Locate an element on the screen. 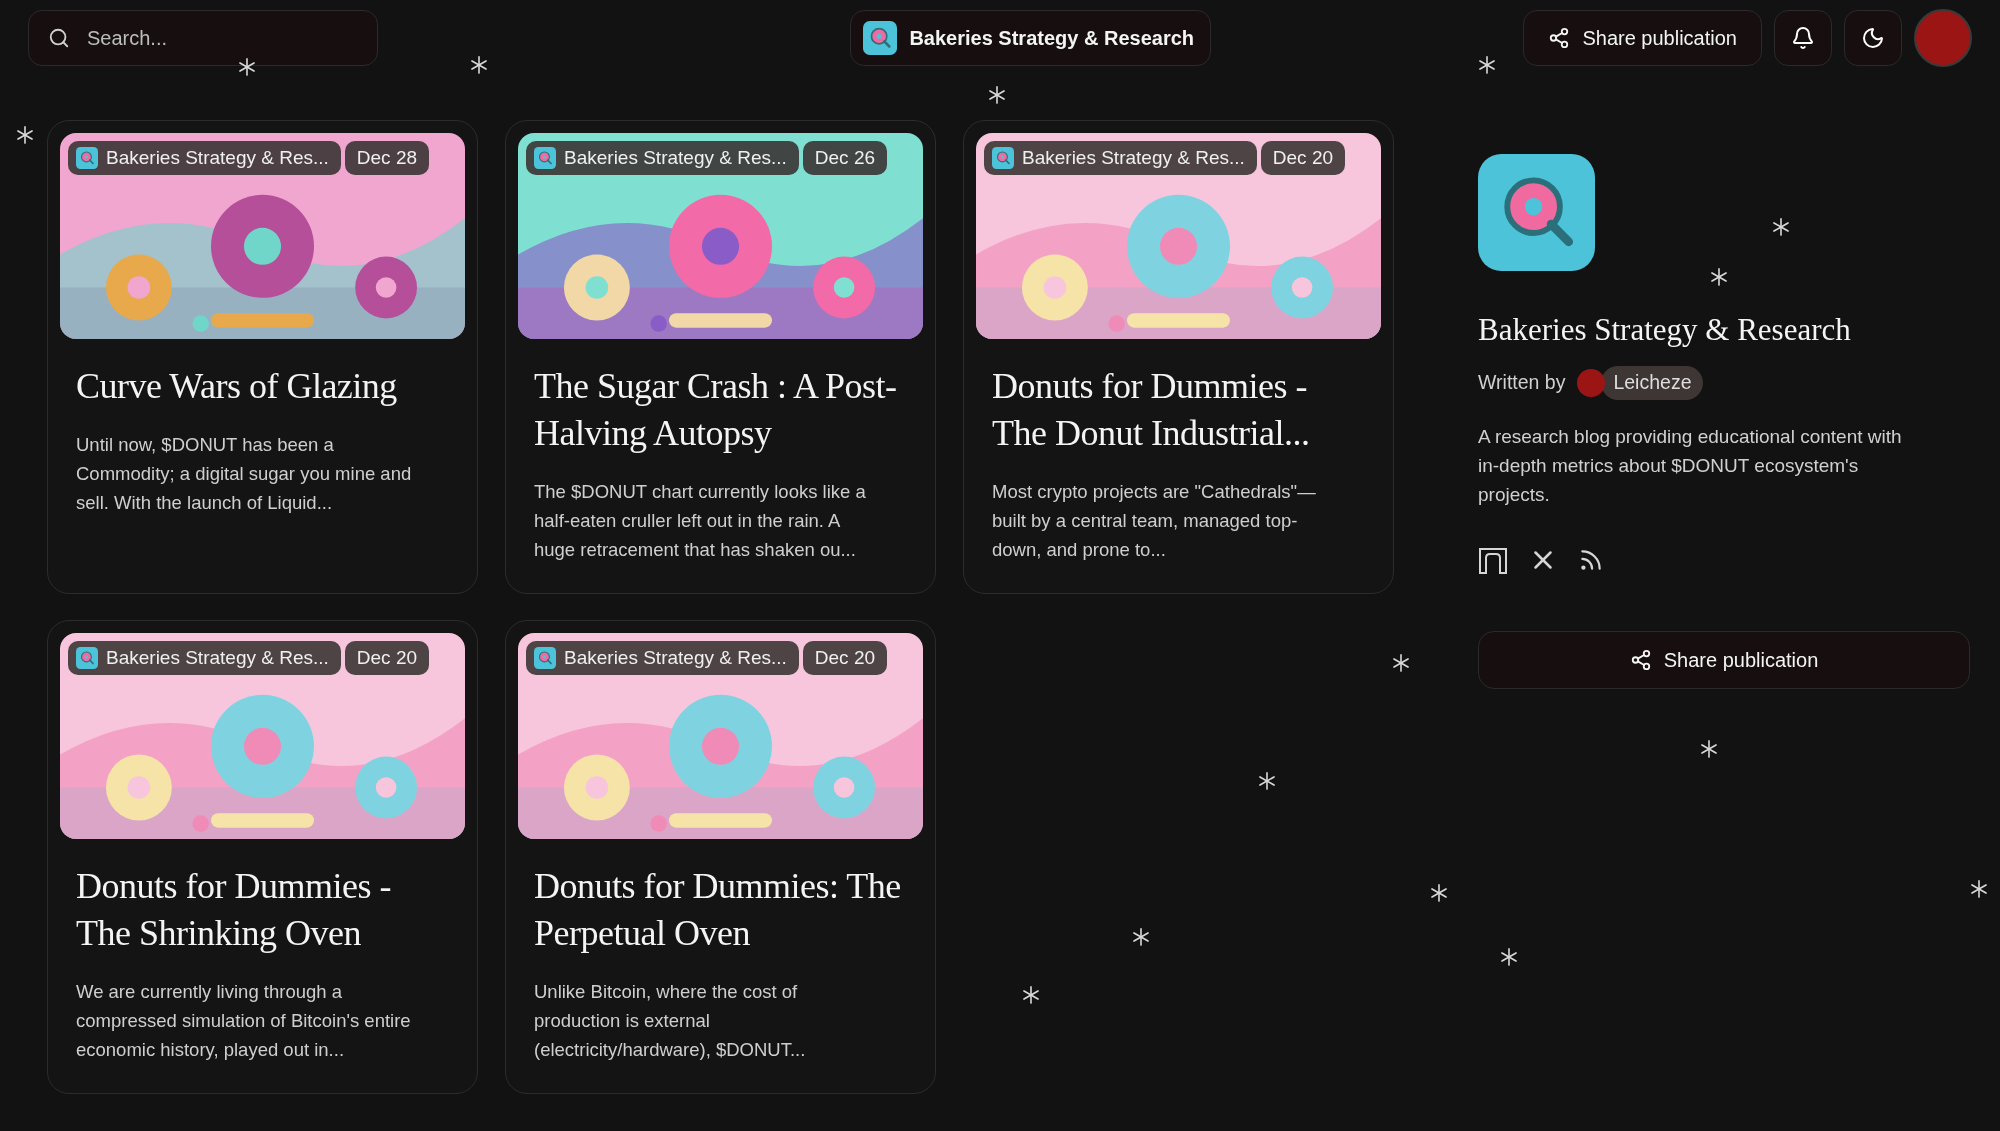 Image resolution: width=2000 pixels, height=1131 pixels. moon-icon is located at coordinates (1873, 38).